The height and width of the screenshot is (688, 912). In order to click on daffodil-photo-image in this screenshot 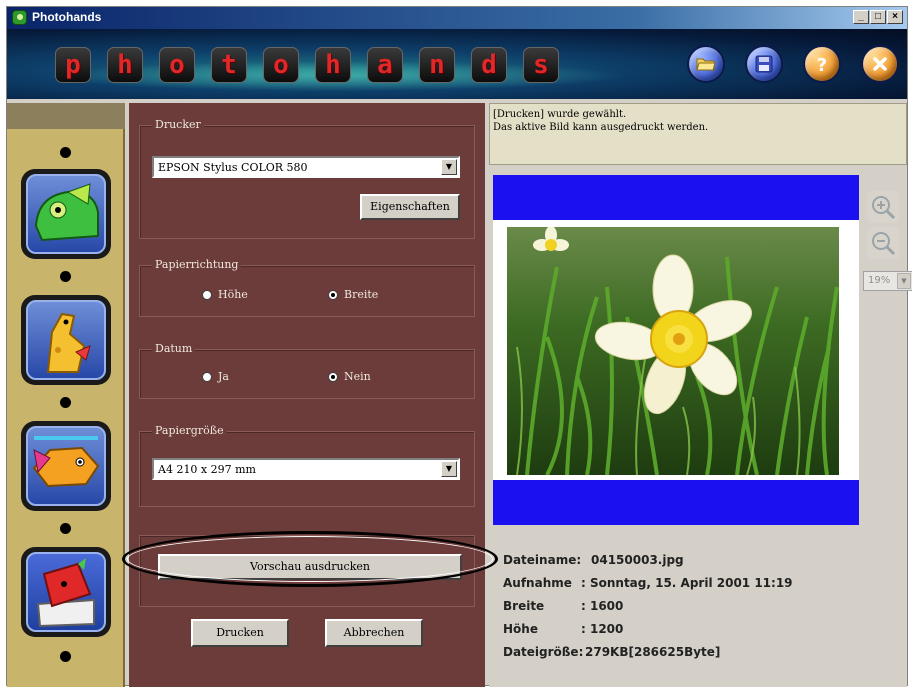, I will do `click(673, 351)`.